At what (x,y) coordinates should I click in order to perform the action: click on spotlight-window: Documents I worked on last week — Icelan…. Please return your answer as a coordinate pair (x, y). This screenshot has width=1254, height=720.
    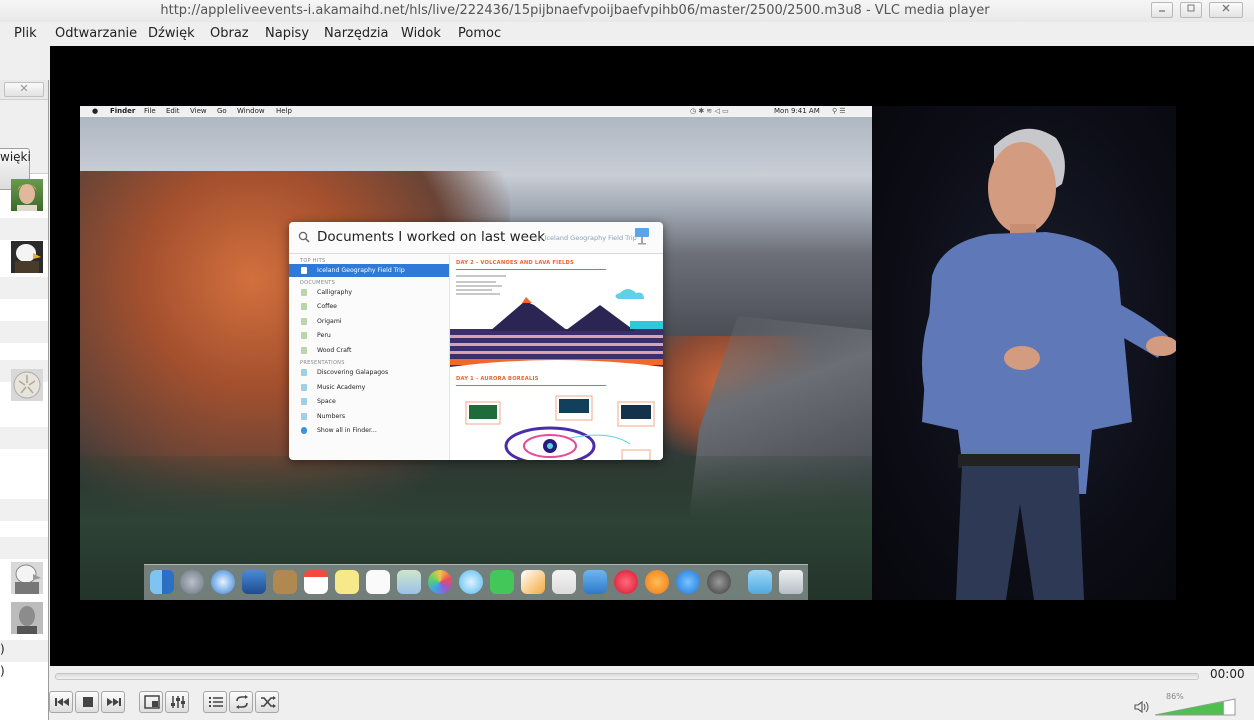
    Looking at the image, I should click on (476, 341).